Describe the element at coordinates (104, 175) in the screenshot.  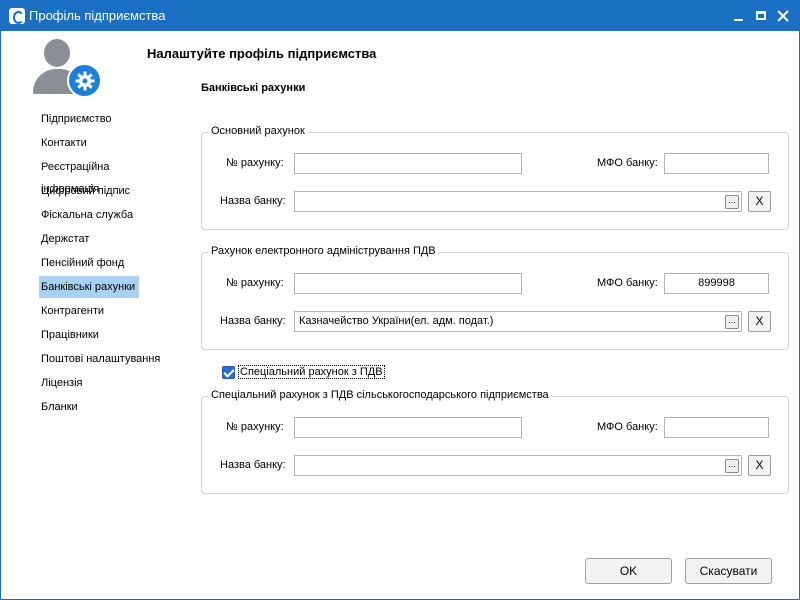
I see `sidebar-item-registration: Реєстраційна інформація` at that location.